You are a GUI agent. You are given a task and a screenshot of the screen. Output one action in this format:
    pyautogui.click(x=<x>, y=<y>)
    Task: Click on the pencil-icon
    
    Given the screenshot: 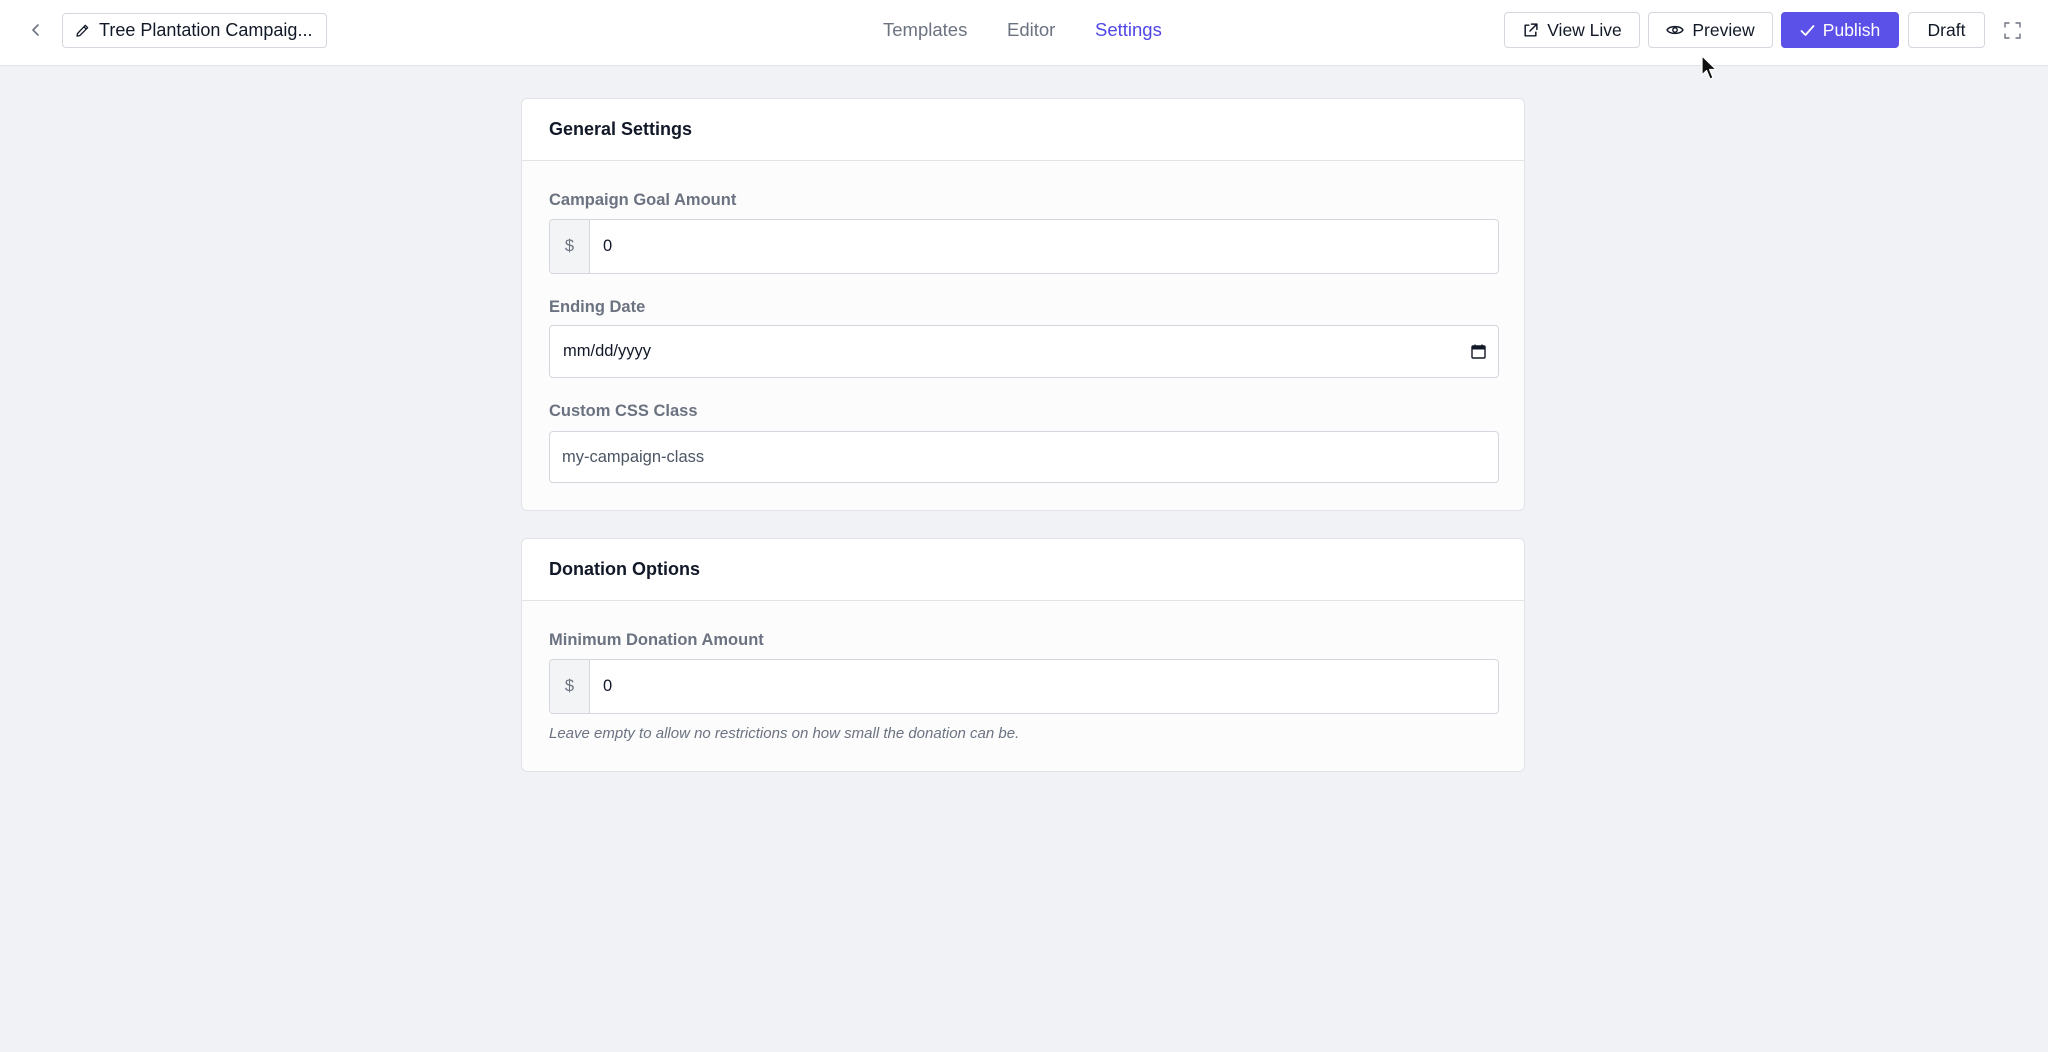 What is the action you would take?
    pyautogui.click(x=82, y=30)
    